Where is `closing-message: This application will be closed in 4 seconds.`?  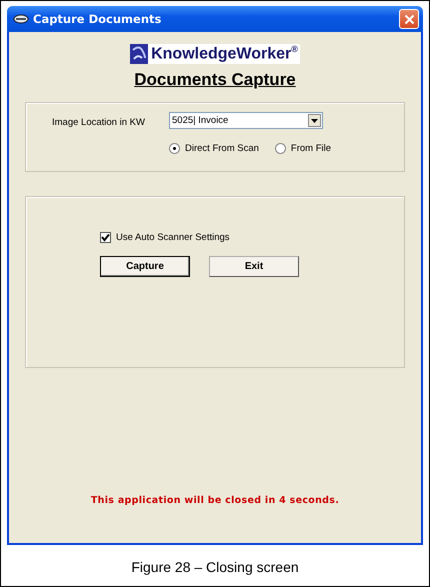
closing-message: This application will be closed in 4 seconds. is located at coordinates (215, 500).